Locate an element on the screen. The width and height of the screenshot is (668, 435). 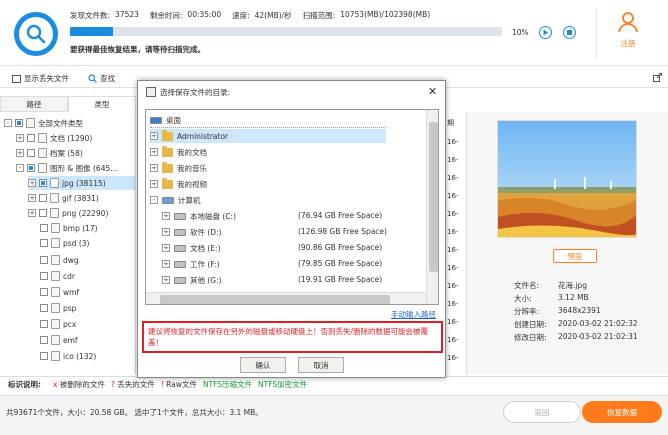
wmf-file-icon is located at coordinates (55, 292).